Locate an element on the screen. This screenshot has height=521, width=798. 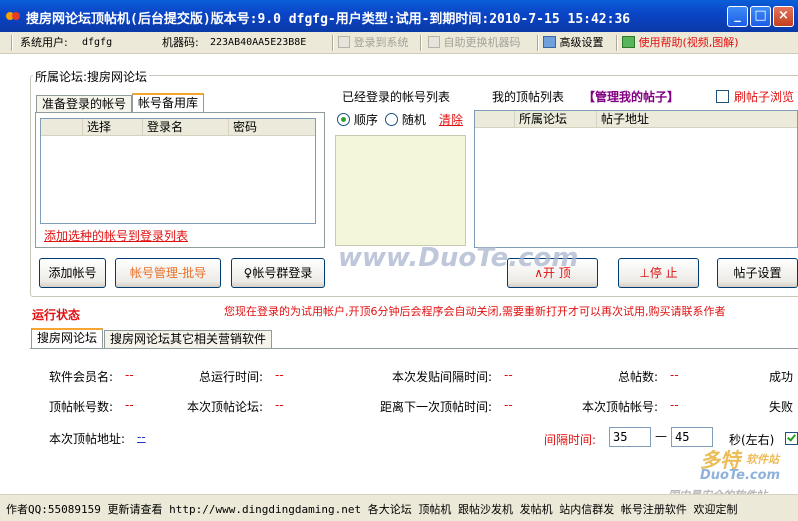
total-posts-value: -- is located at coordinates (674, 375).